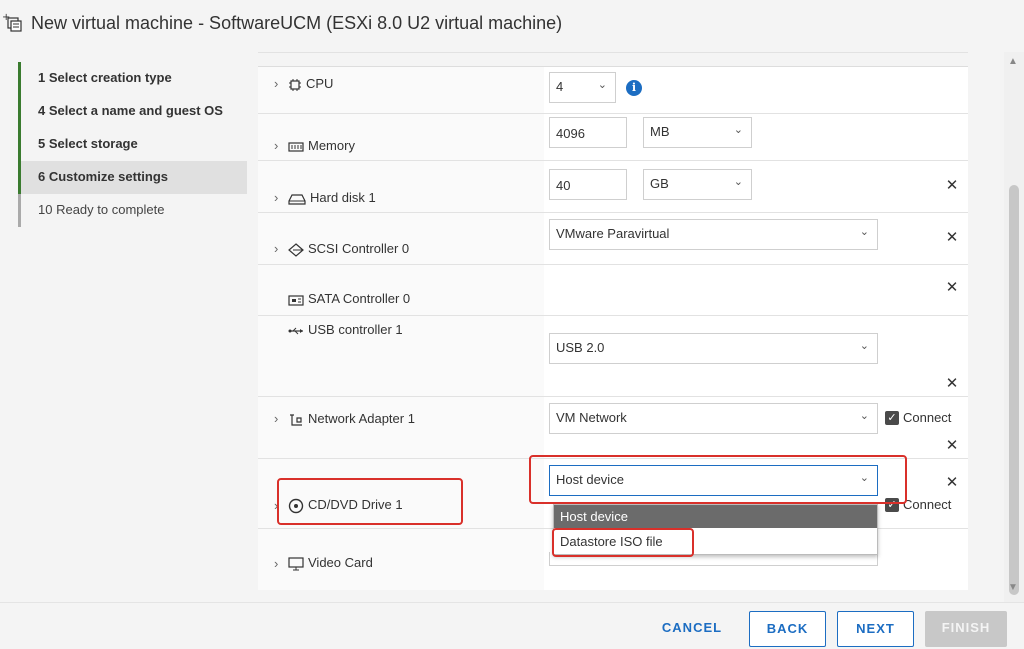 This screenshot has height=649, width=1024. Describe the element at coordinates (927, 417) in the screenshot. I see `network-connect-label: Connect` at that location.